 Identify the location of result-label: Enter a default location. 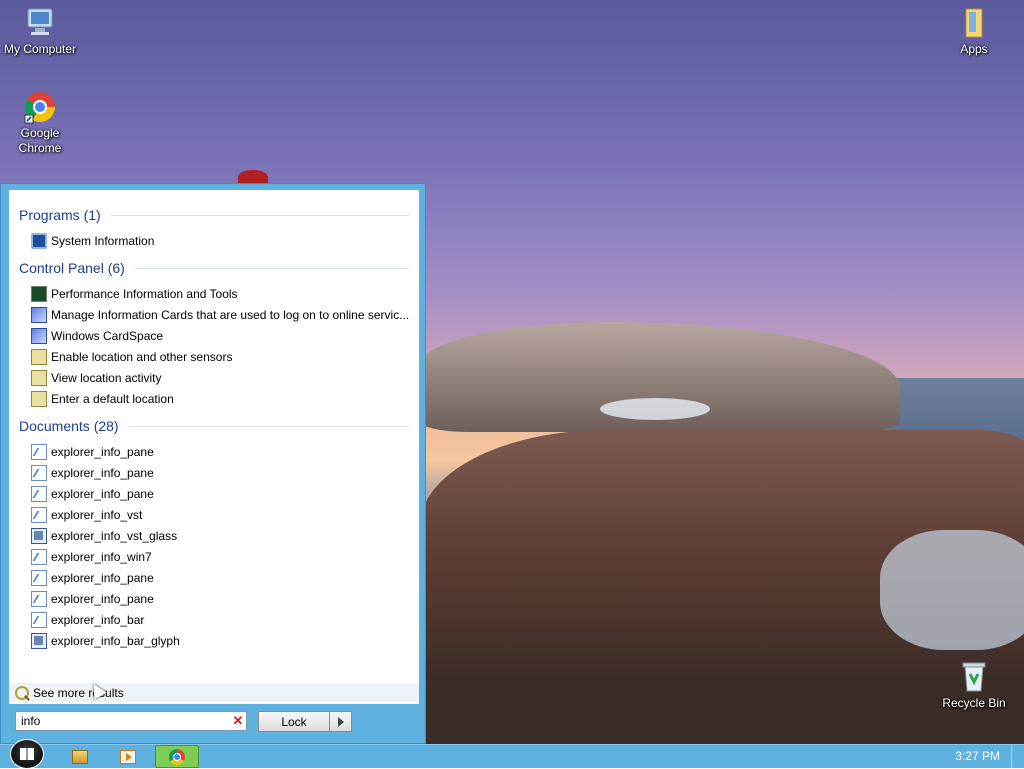
(112, 399).